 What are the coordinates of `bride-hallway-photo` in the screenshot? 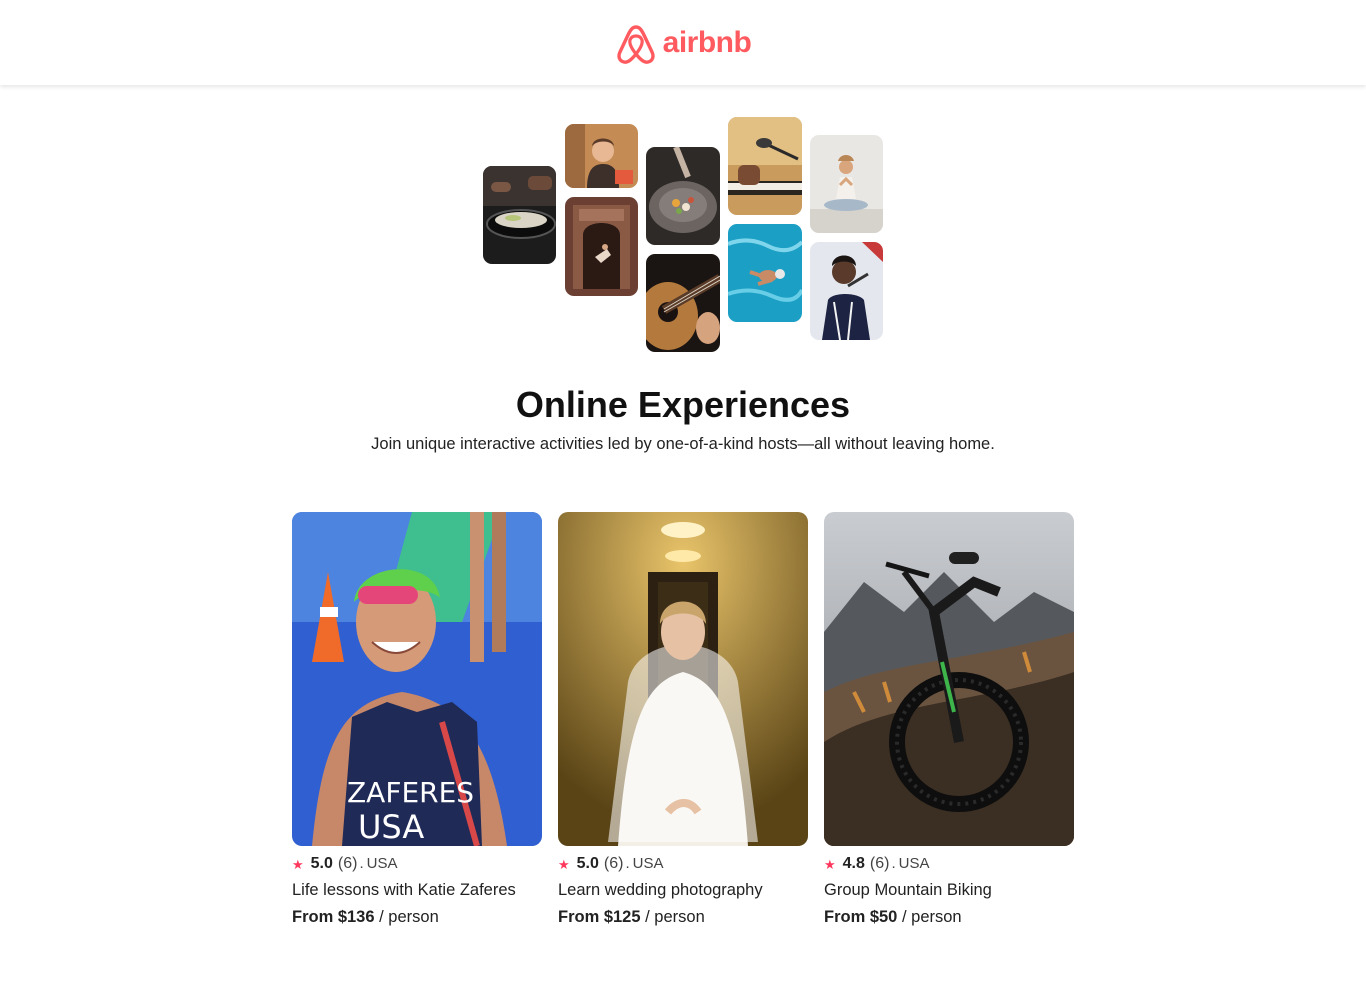 It's located at (683, 679).